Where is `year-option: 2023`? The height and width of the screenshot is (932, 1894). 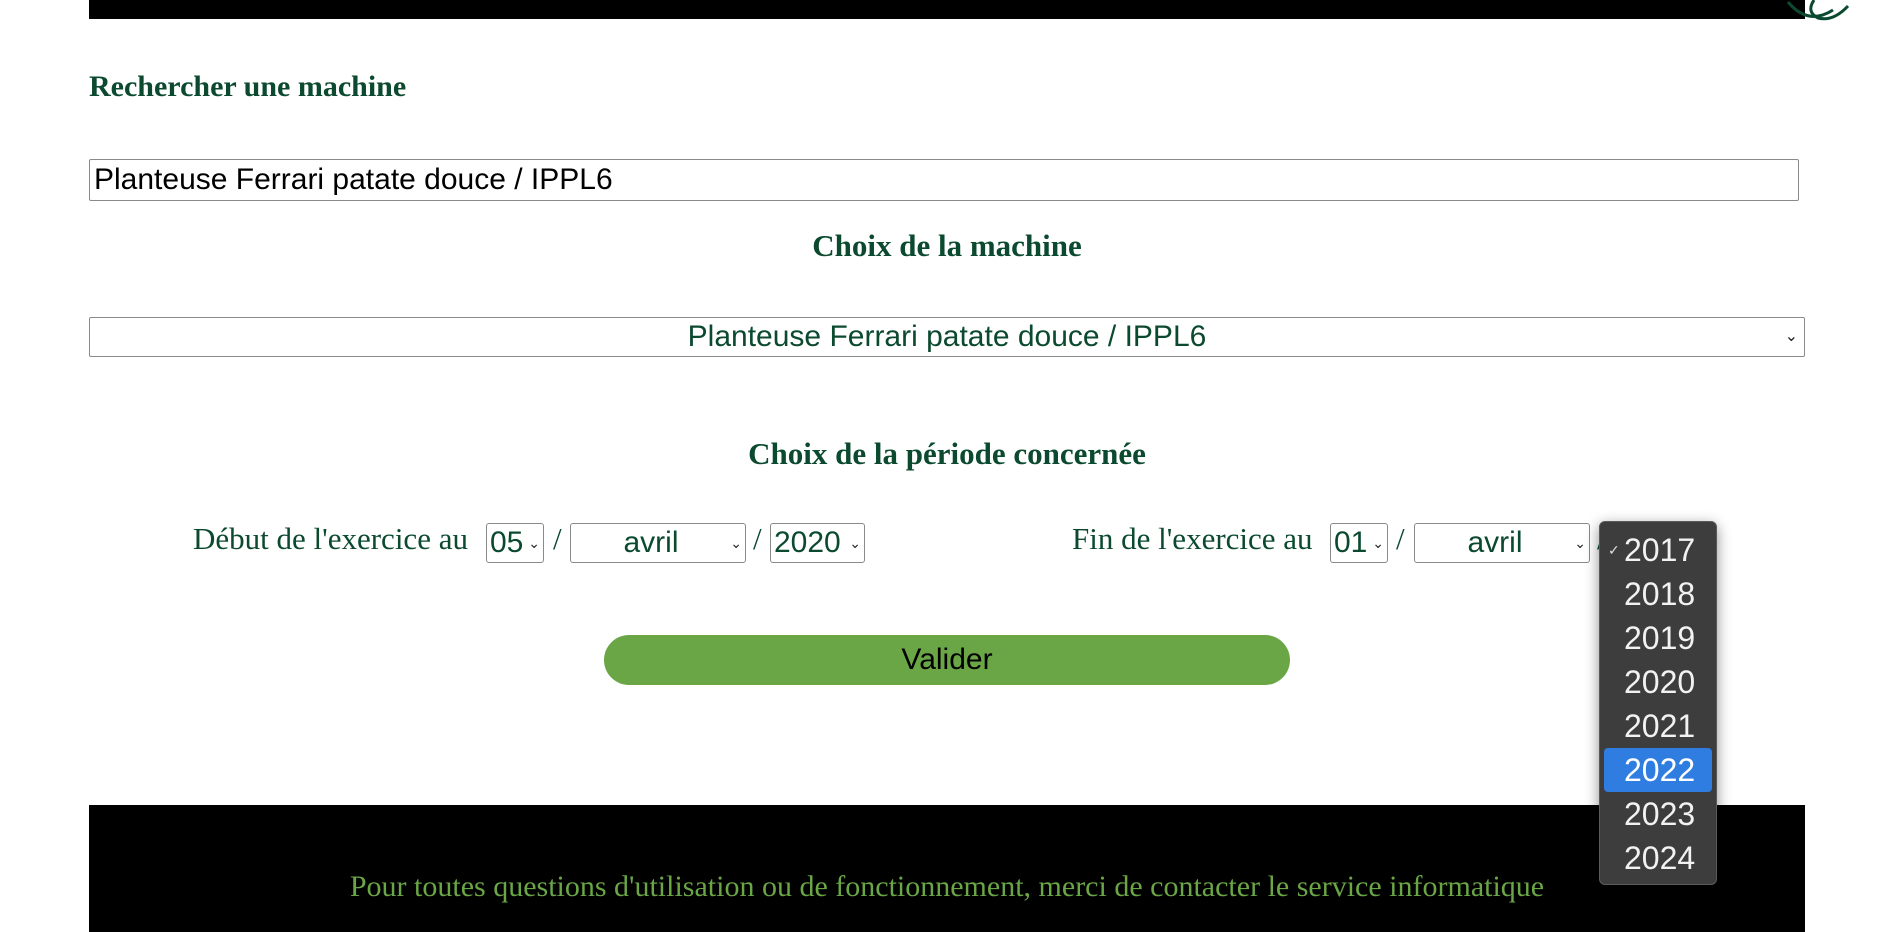 year-option: 2023 is located at coordinates (1658, 814).